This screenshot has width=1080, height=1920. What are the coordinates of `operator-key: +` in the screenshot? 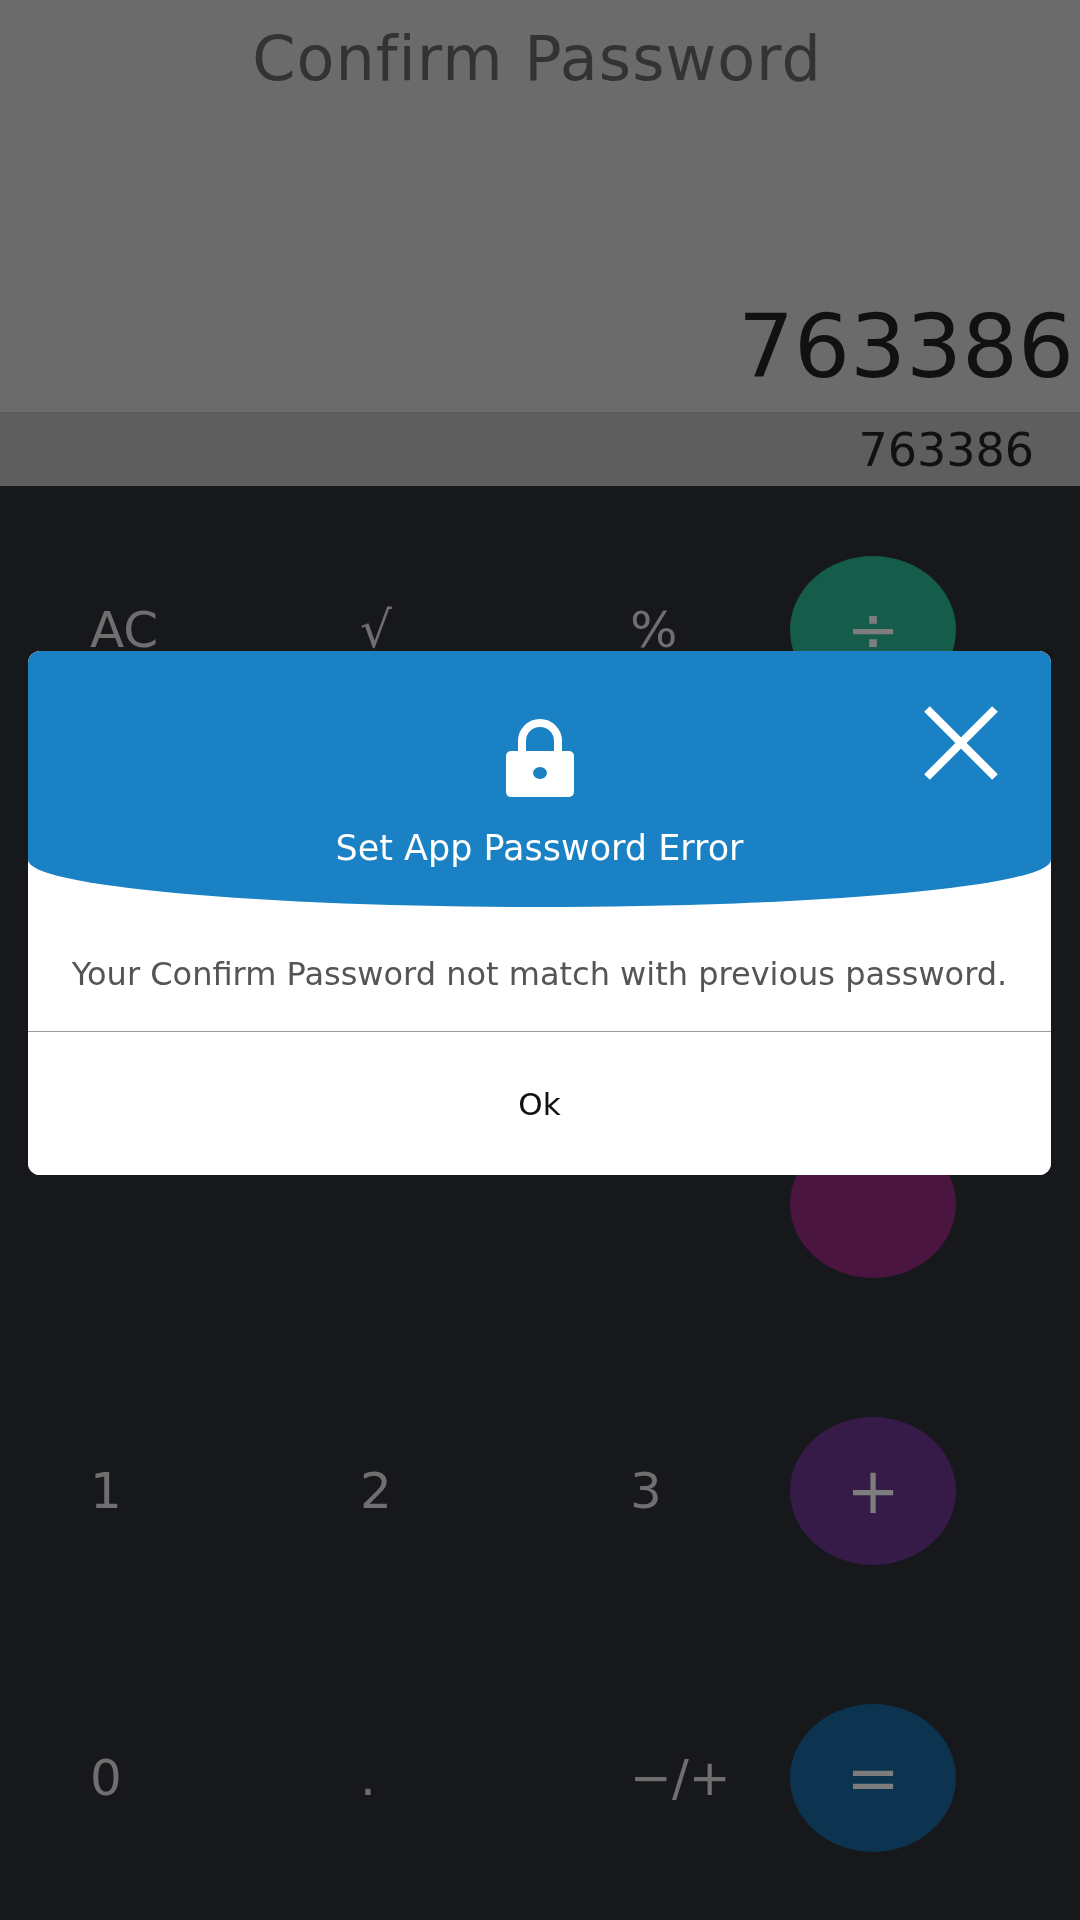 It's located at (873, 1490).